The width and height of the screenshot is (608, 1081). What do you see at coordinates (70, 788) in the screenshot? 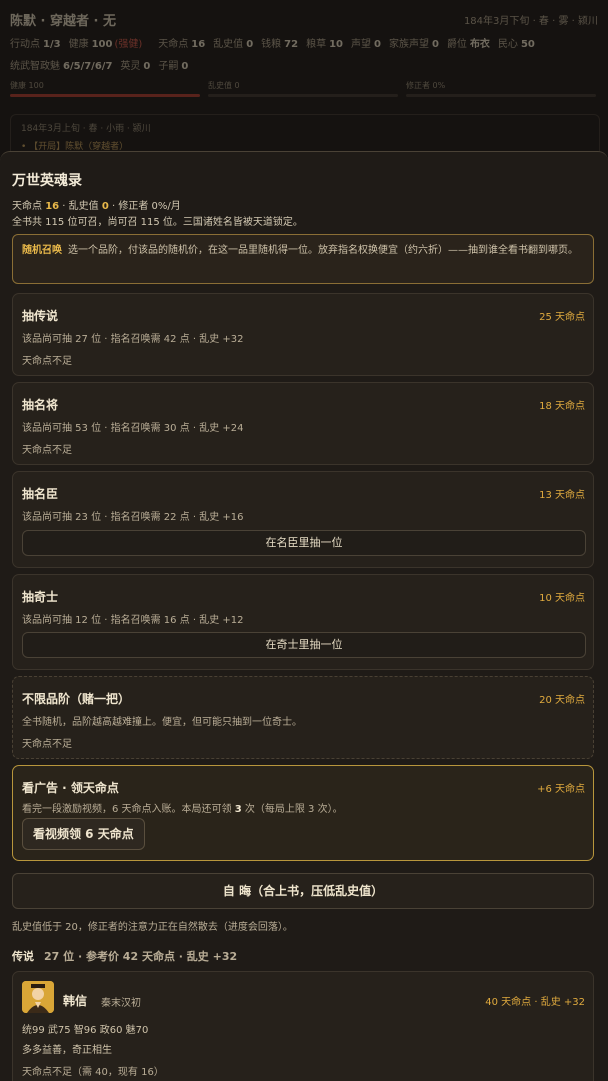
I see `ad-title: 看广告 · 领天命点` at bounding box center [70, 788].